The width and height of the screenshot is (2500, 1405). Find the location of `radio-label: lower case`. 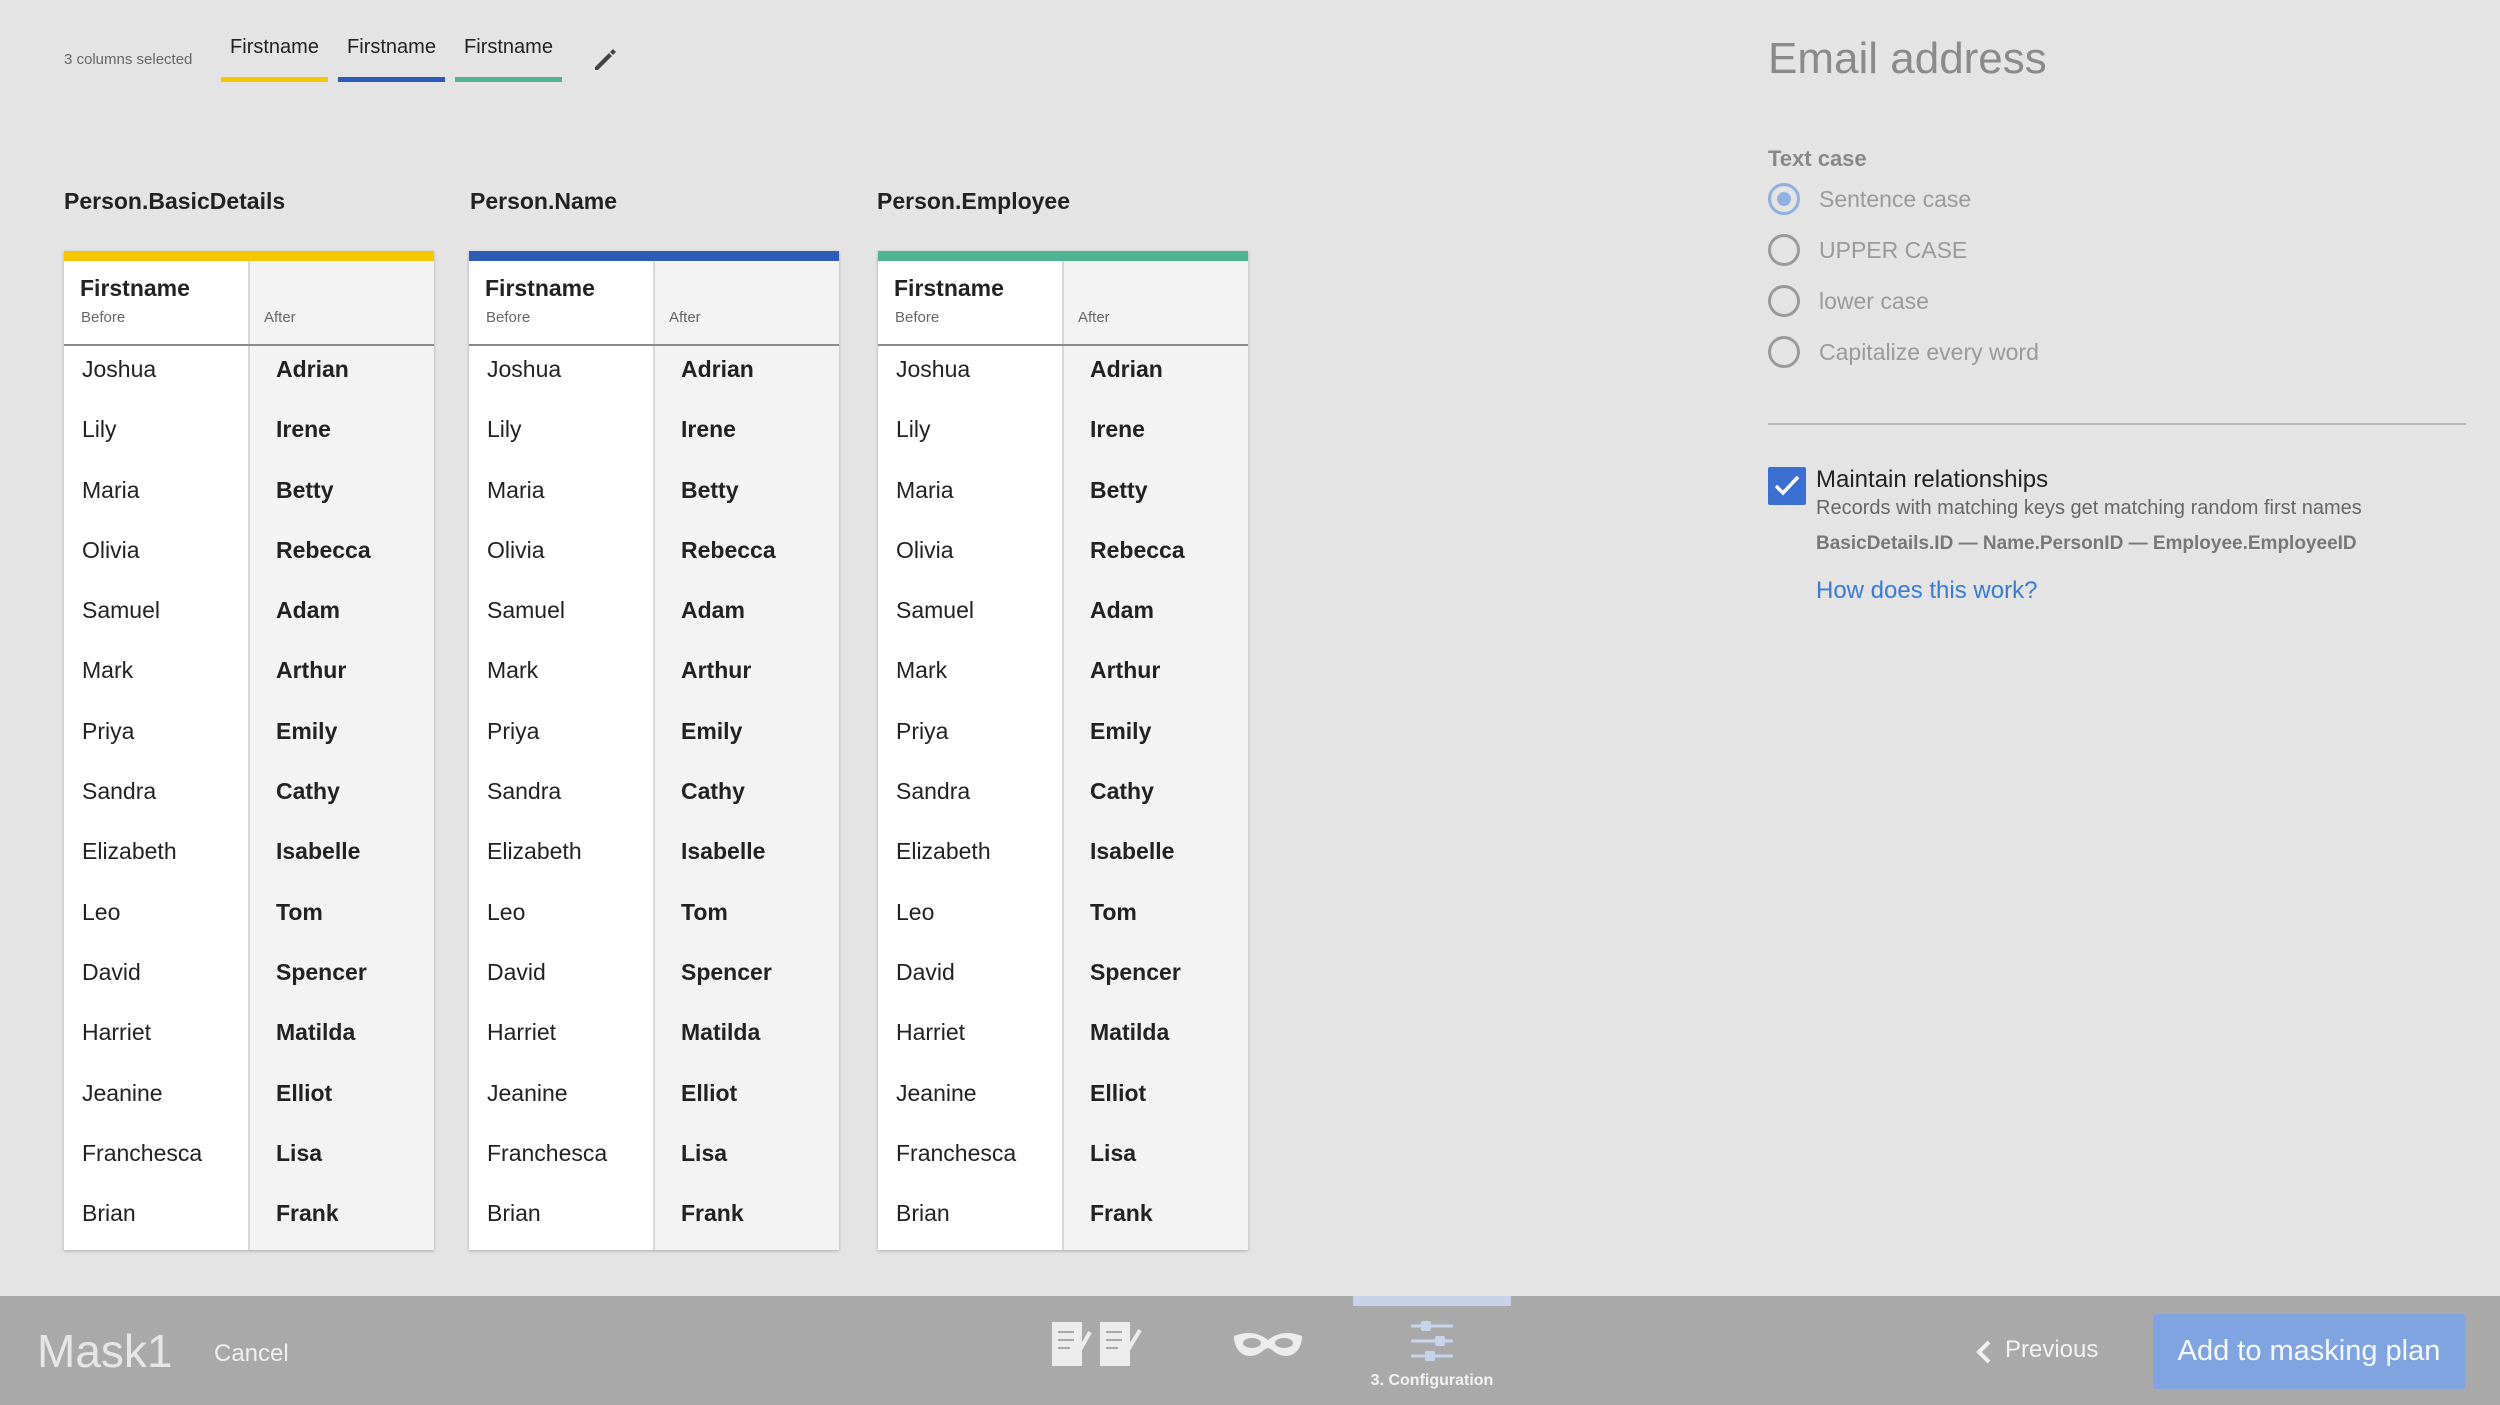

radio-label: lower case is located at coordinates (1874, 301).